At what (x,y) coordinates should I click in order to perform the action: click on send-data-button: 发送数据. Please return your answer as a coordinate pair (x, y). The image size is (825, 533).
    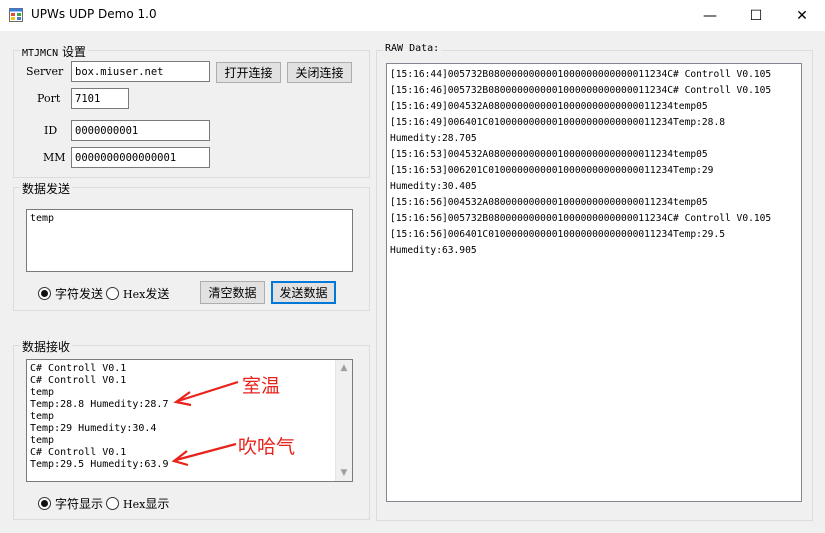
    Looking at the image, I should click on (303, 292).